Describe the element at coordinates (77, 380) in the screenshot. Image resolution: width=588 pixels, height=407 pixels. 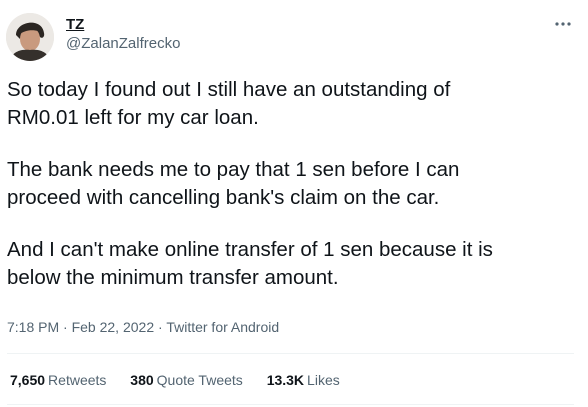
I see `retweets-label: Retweets` at that location.